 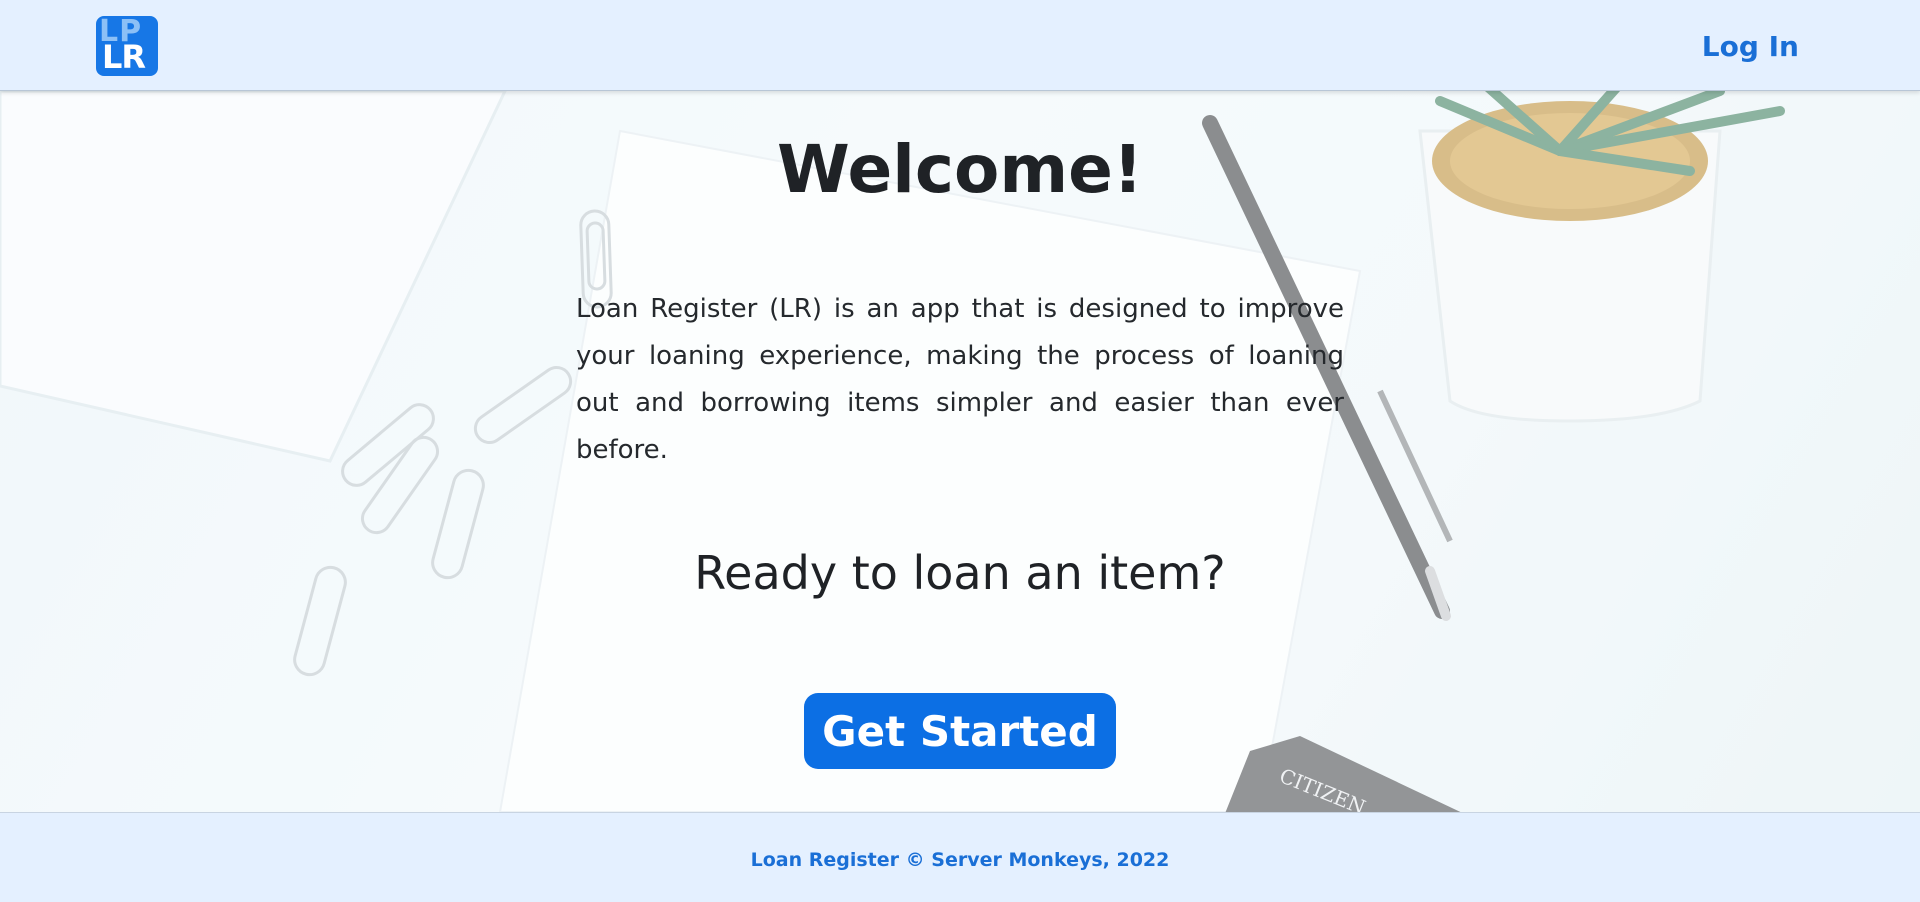 What do you see at coordinates (960, 45) in the screenshot?
I see `top-navbar: LP LR Log In` at bounding box center [960, 45].